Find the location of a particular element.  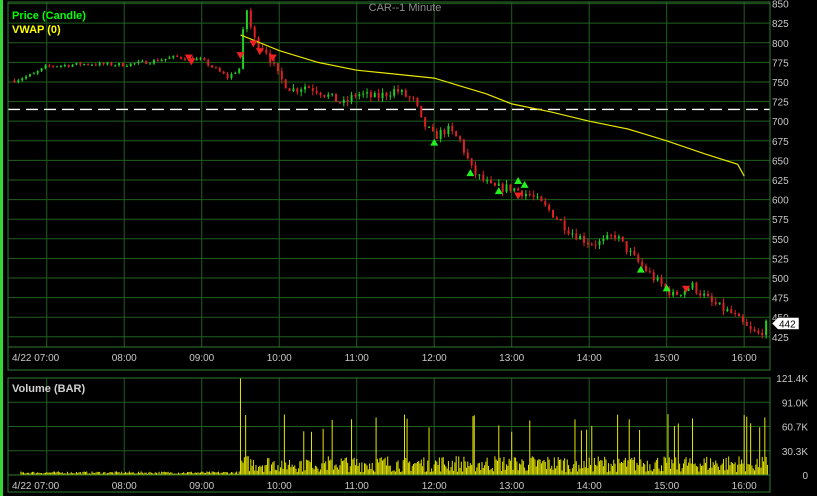

time-tick-label: 12:00 is located at coordinates (434, 486).